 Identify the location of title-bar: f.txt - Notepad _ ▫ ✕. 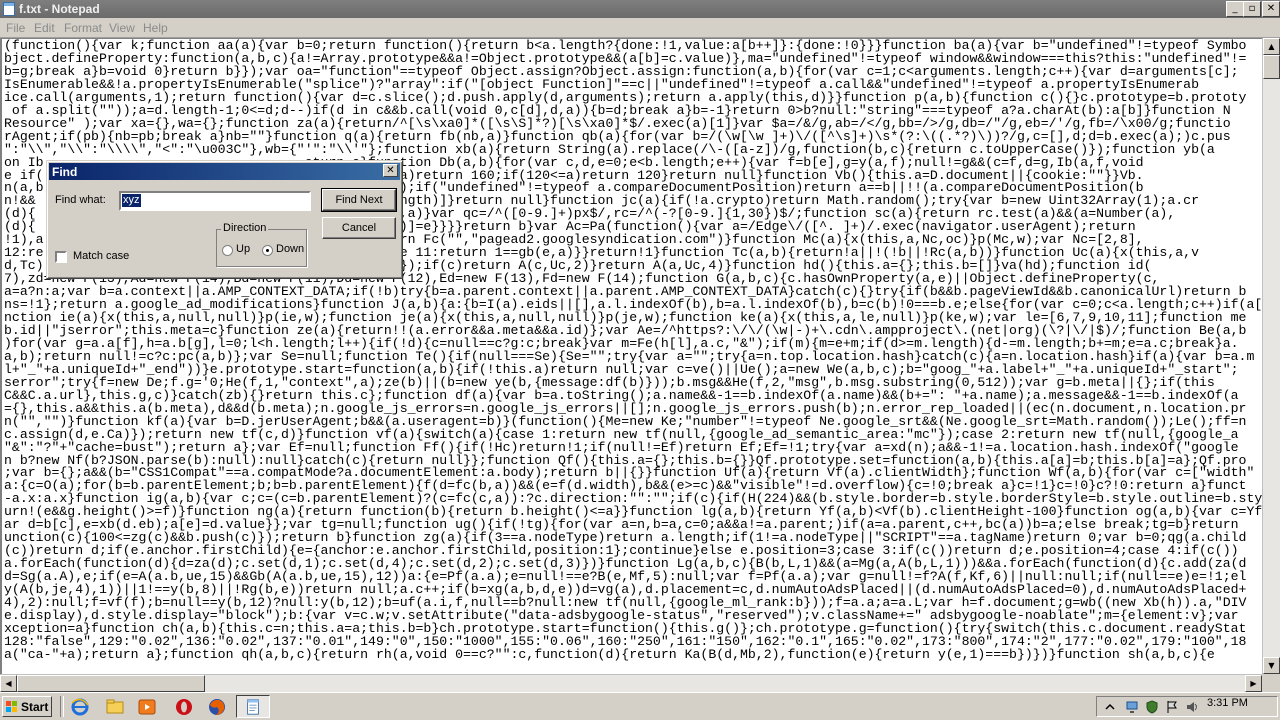
(640, 9).